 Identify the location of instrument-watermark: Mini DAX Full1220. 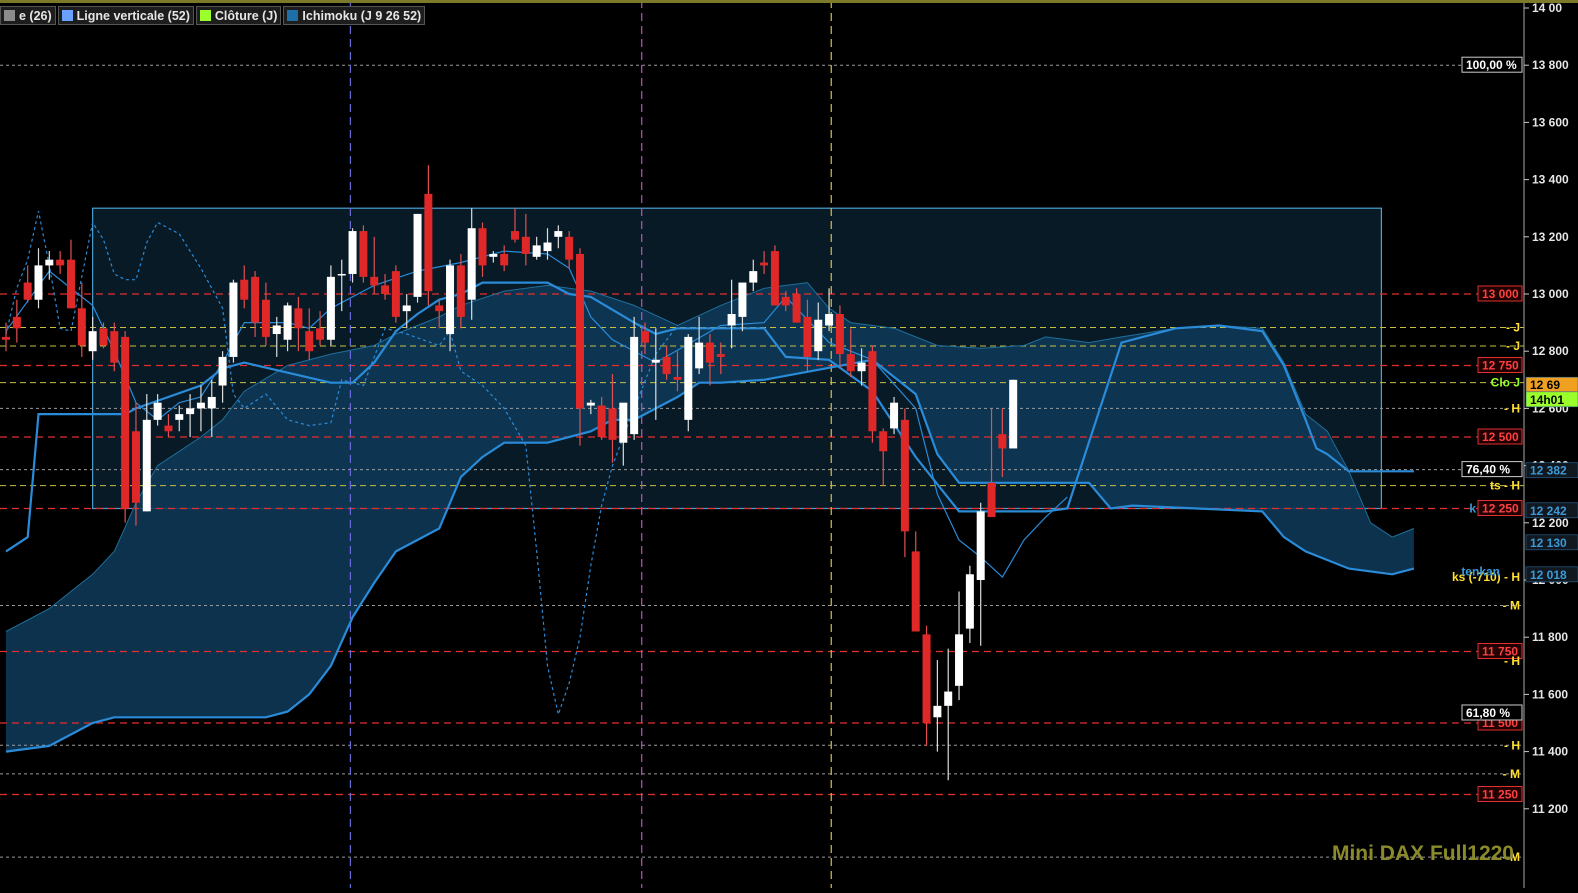
(1422, 853).